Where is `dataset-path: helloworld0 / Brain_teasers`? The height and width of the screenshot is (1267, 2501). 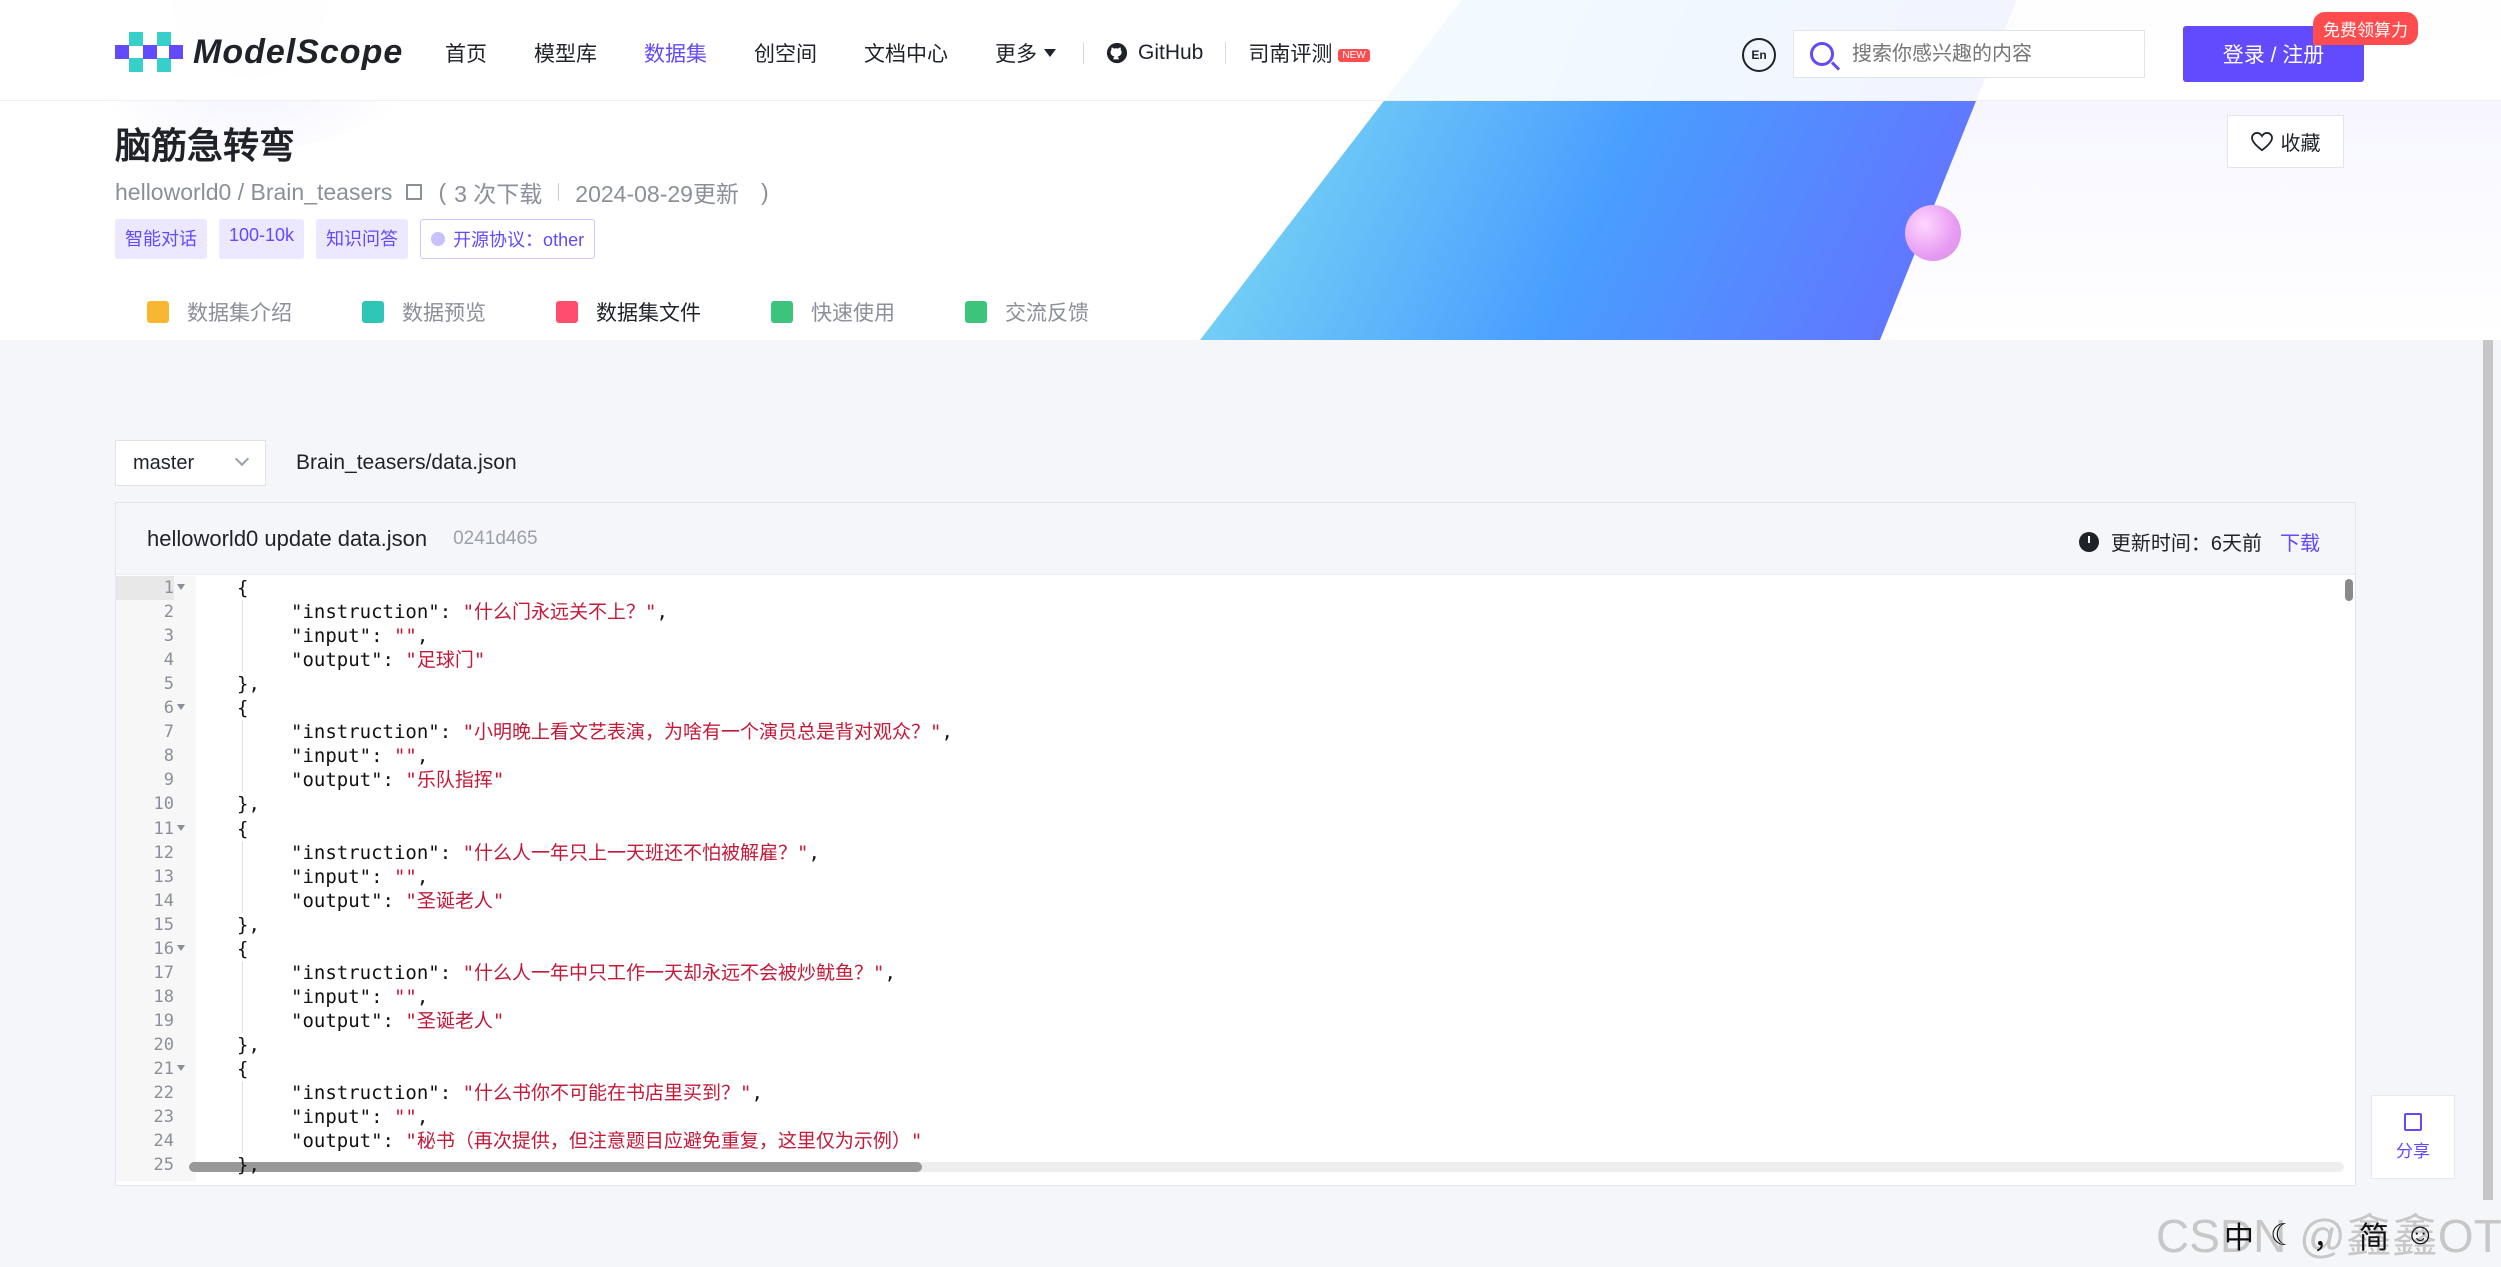
dataset-path: helloworld0 / Brain_teasers is located at coordinates (253, 192).